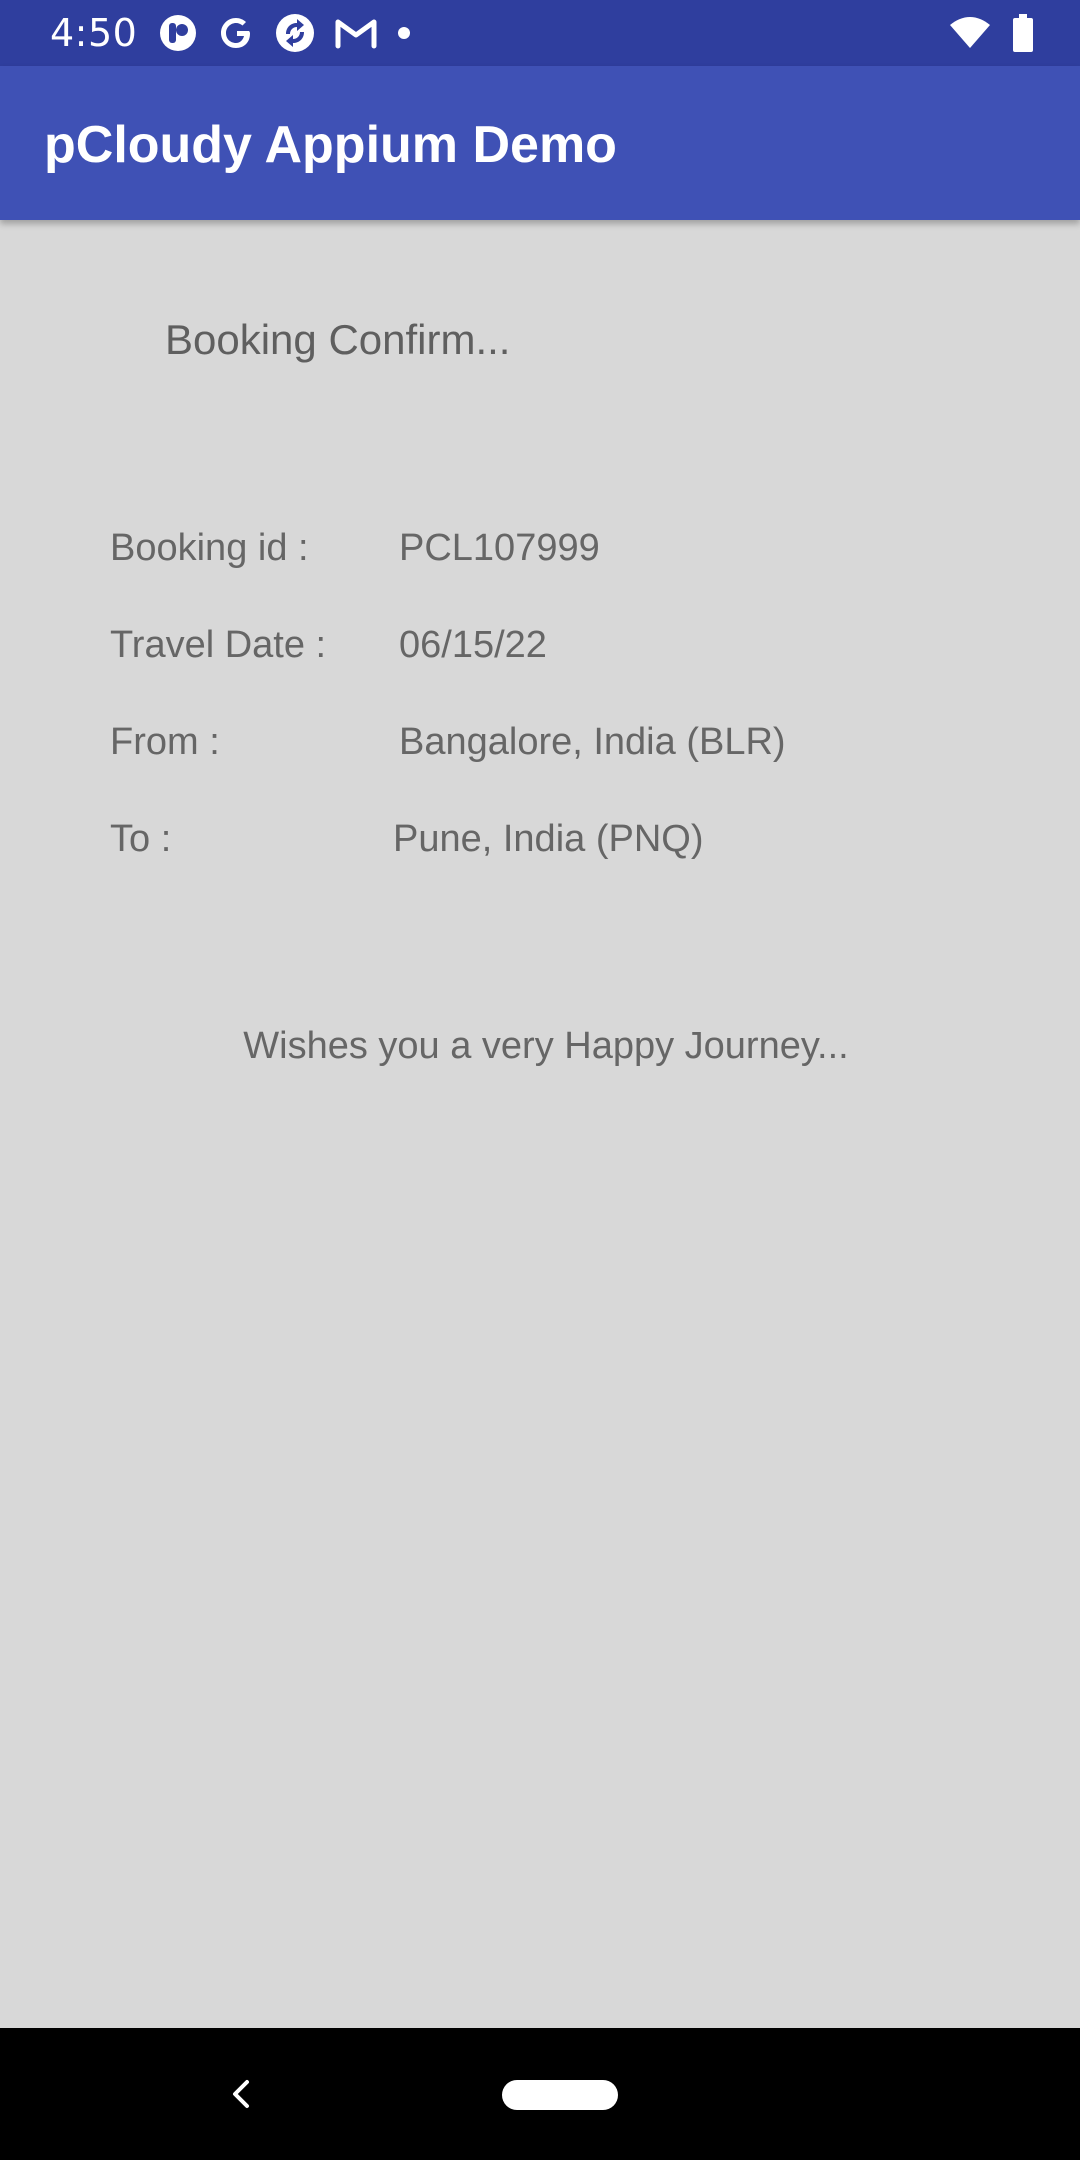  Describe the element at coordinates (356, 33) in the screenshot. I see `gmail-icon` at that location.